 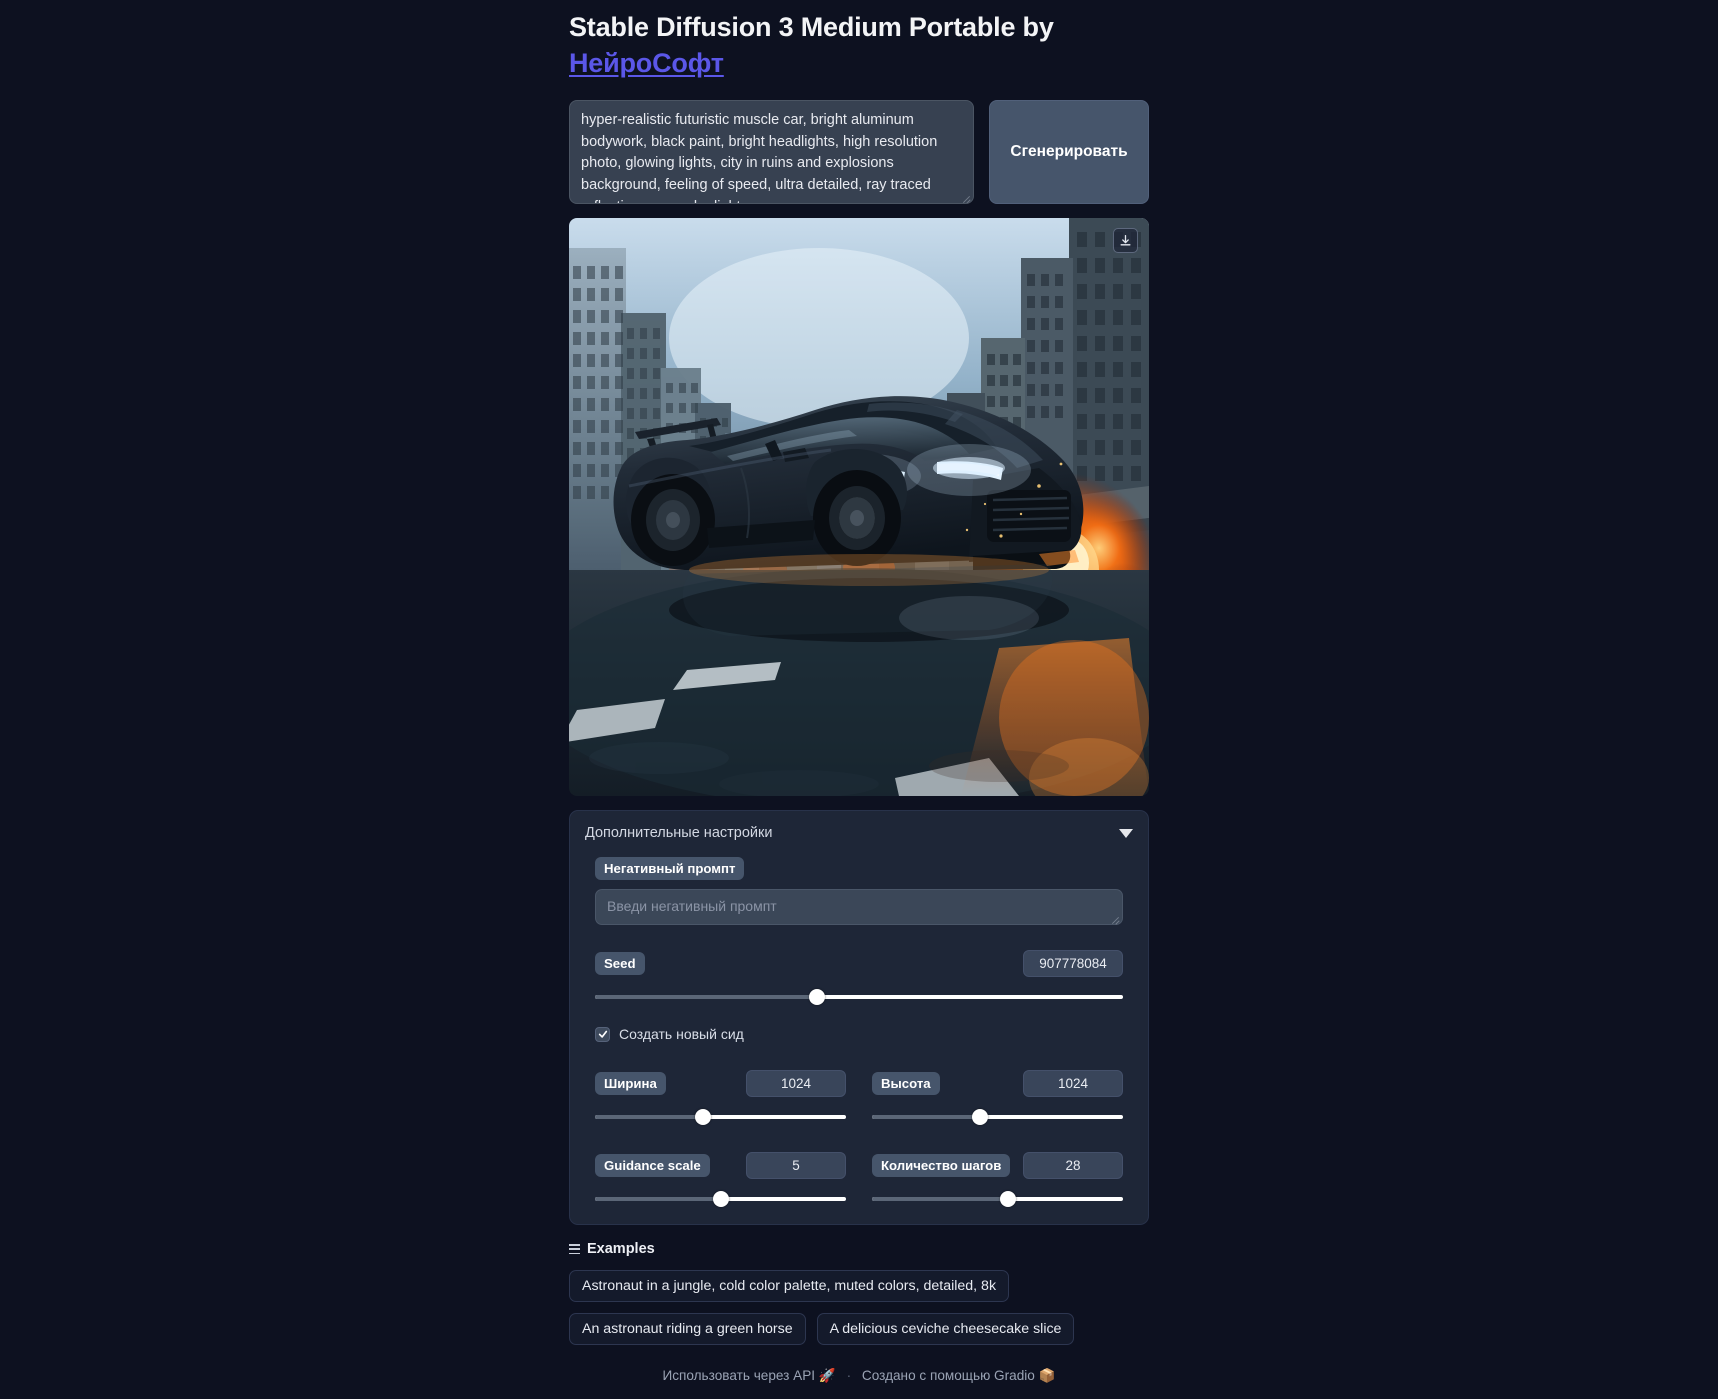 I want to click on neurosoft-link: НейроСофт, so click(x=646, y=63).